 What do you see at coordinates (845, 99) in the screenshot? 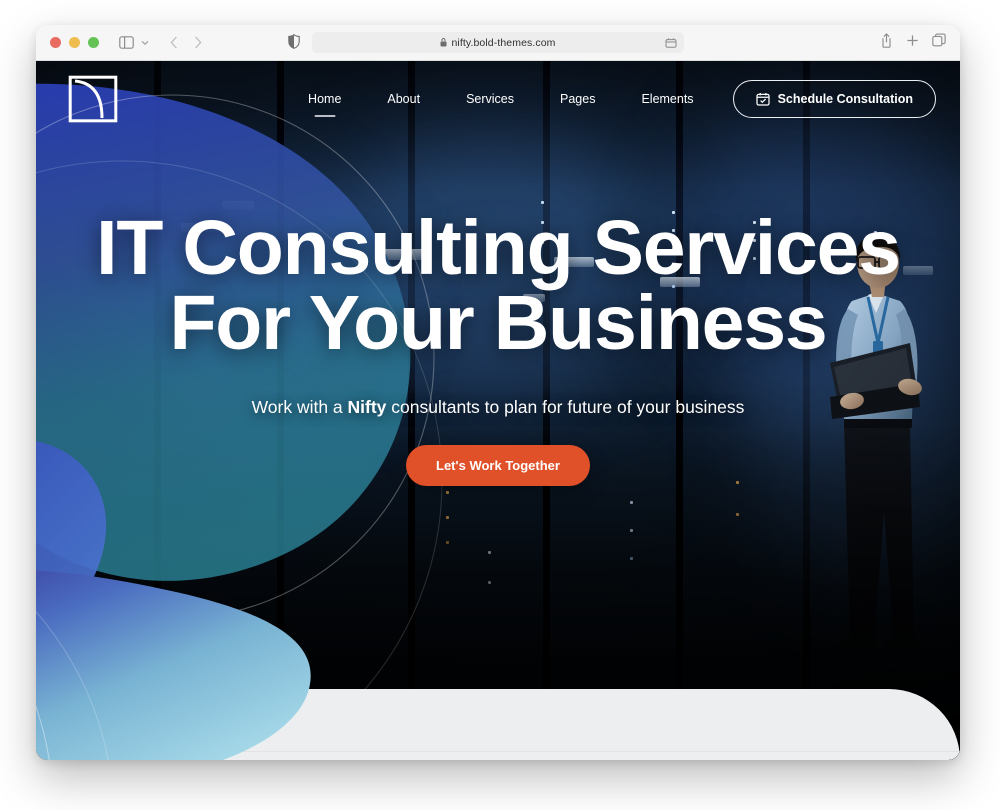
I see `schedule-consultation-label: Schedule Consultation` at bounding box center [845, 99].